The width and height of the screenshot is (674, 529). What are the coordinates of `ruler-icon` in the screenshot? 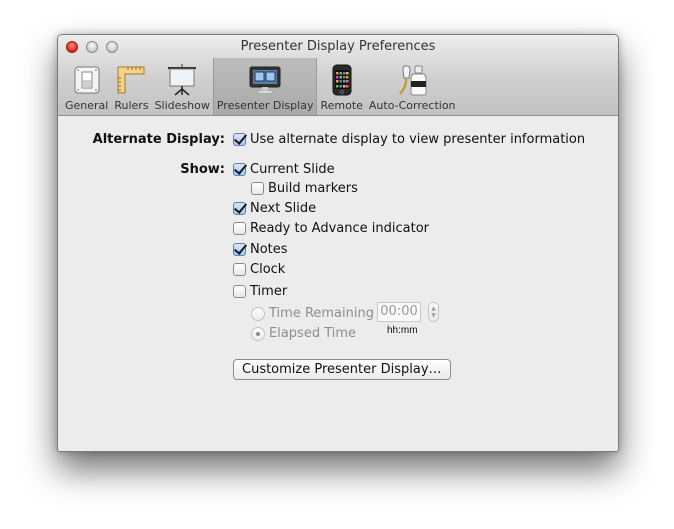 It's located at (131, 80).